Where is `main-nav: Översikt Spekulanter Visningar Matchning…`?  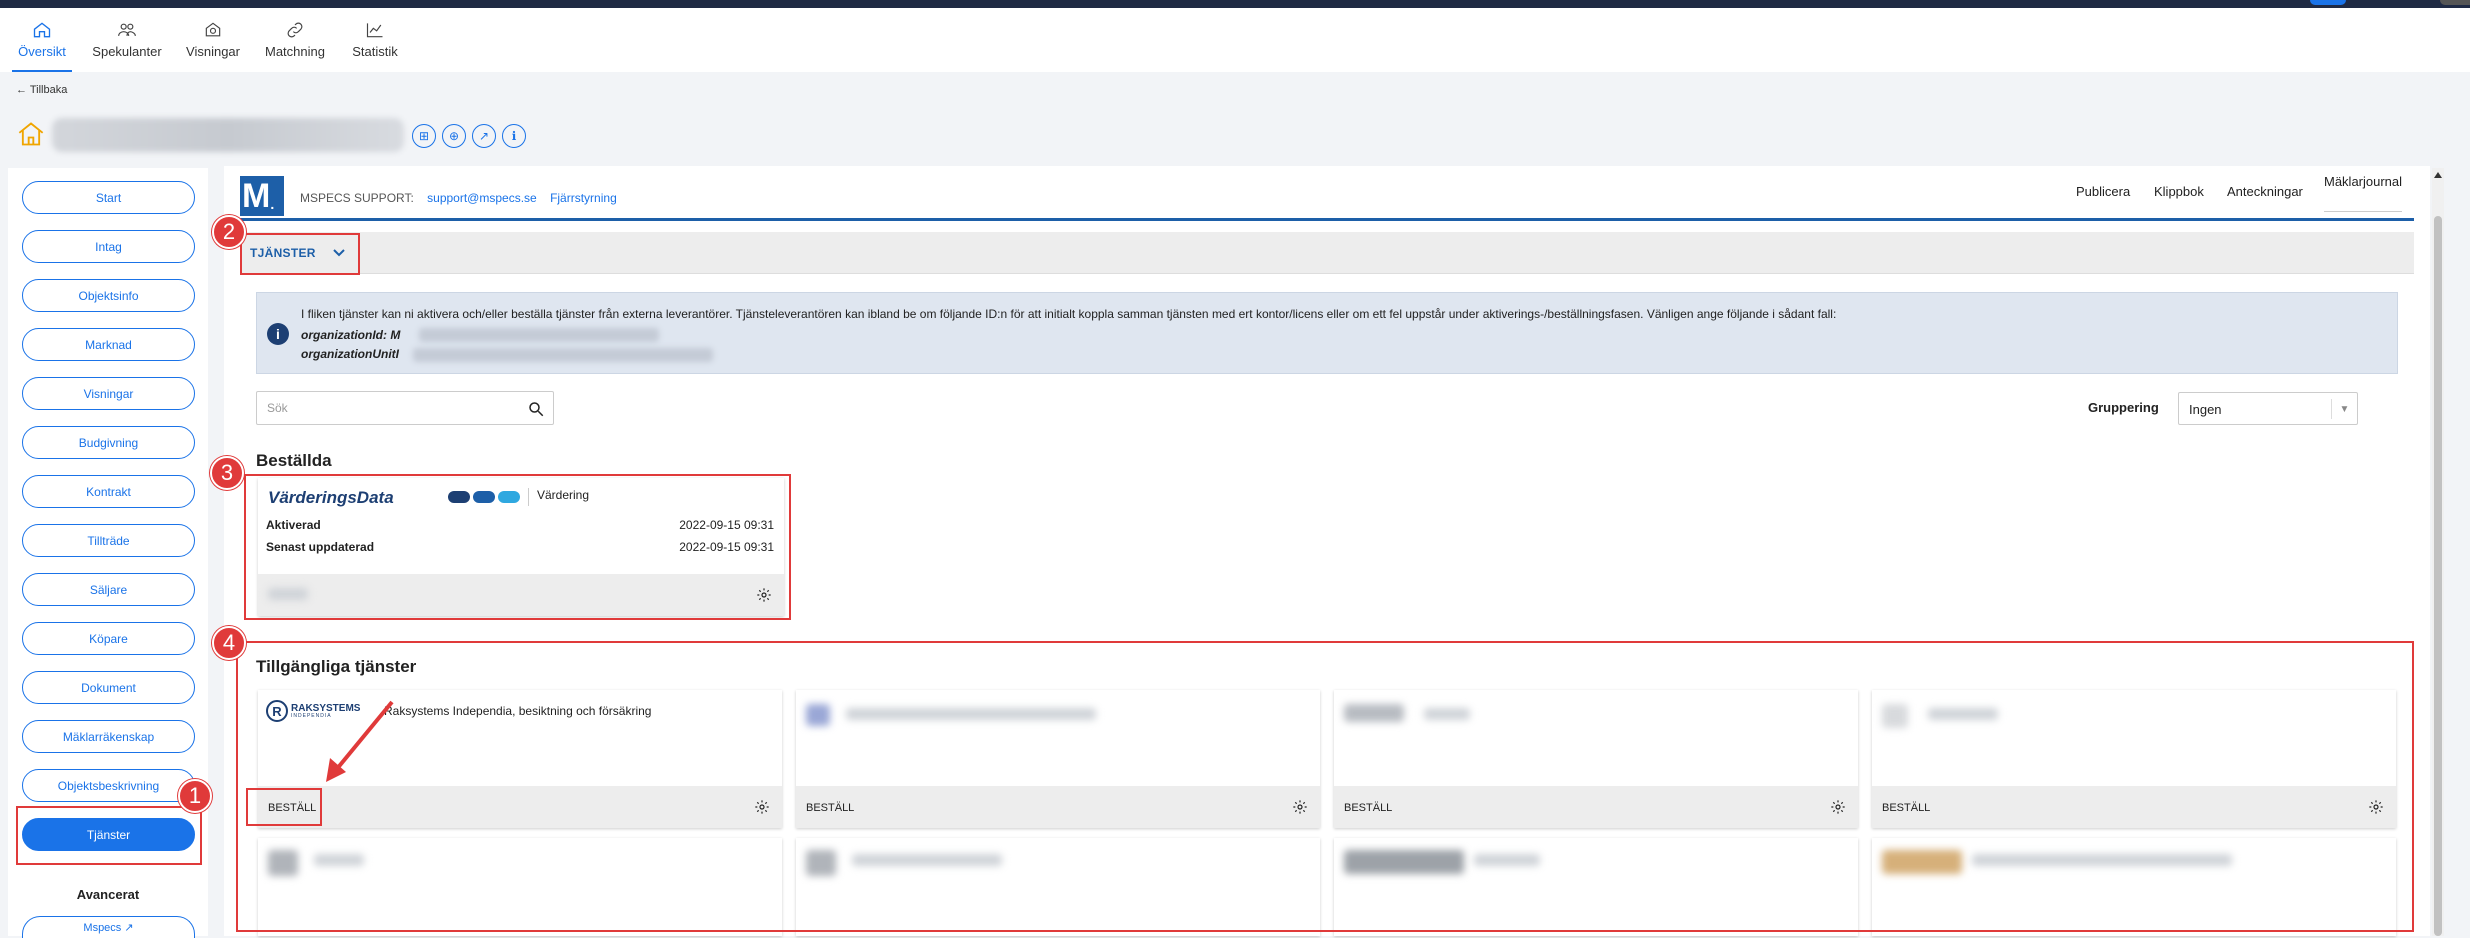
main-nav: Översikt Spekulanter Visningar Matchning… is located at coordinates (1235, 40).